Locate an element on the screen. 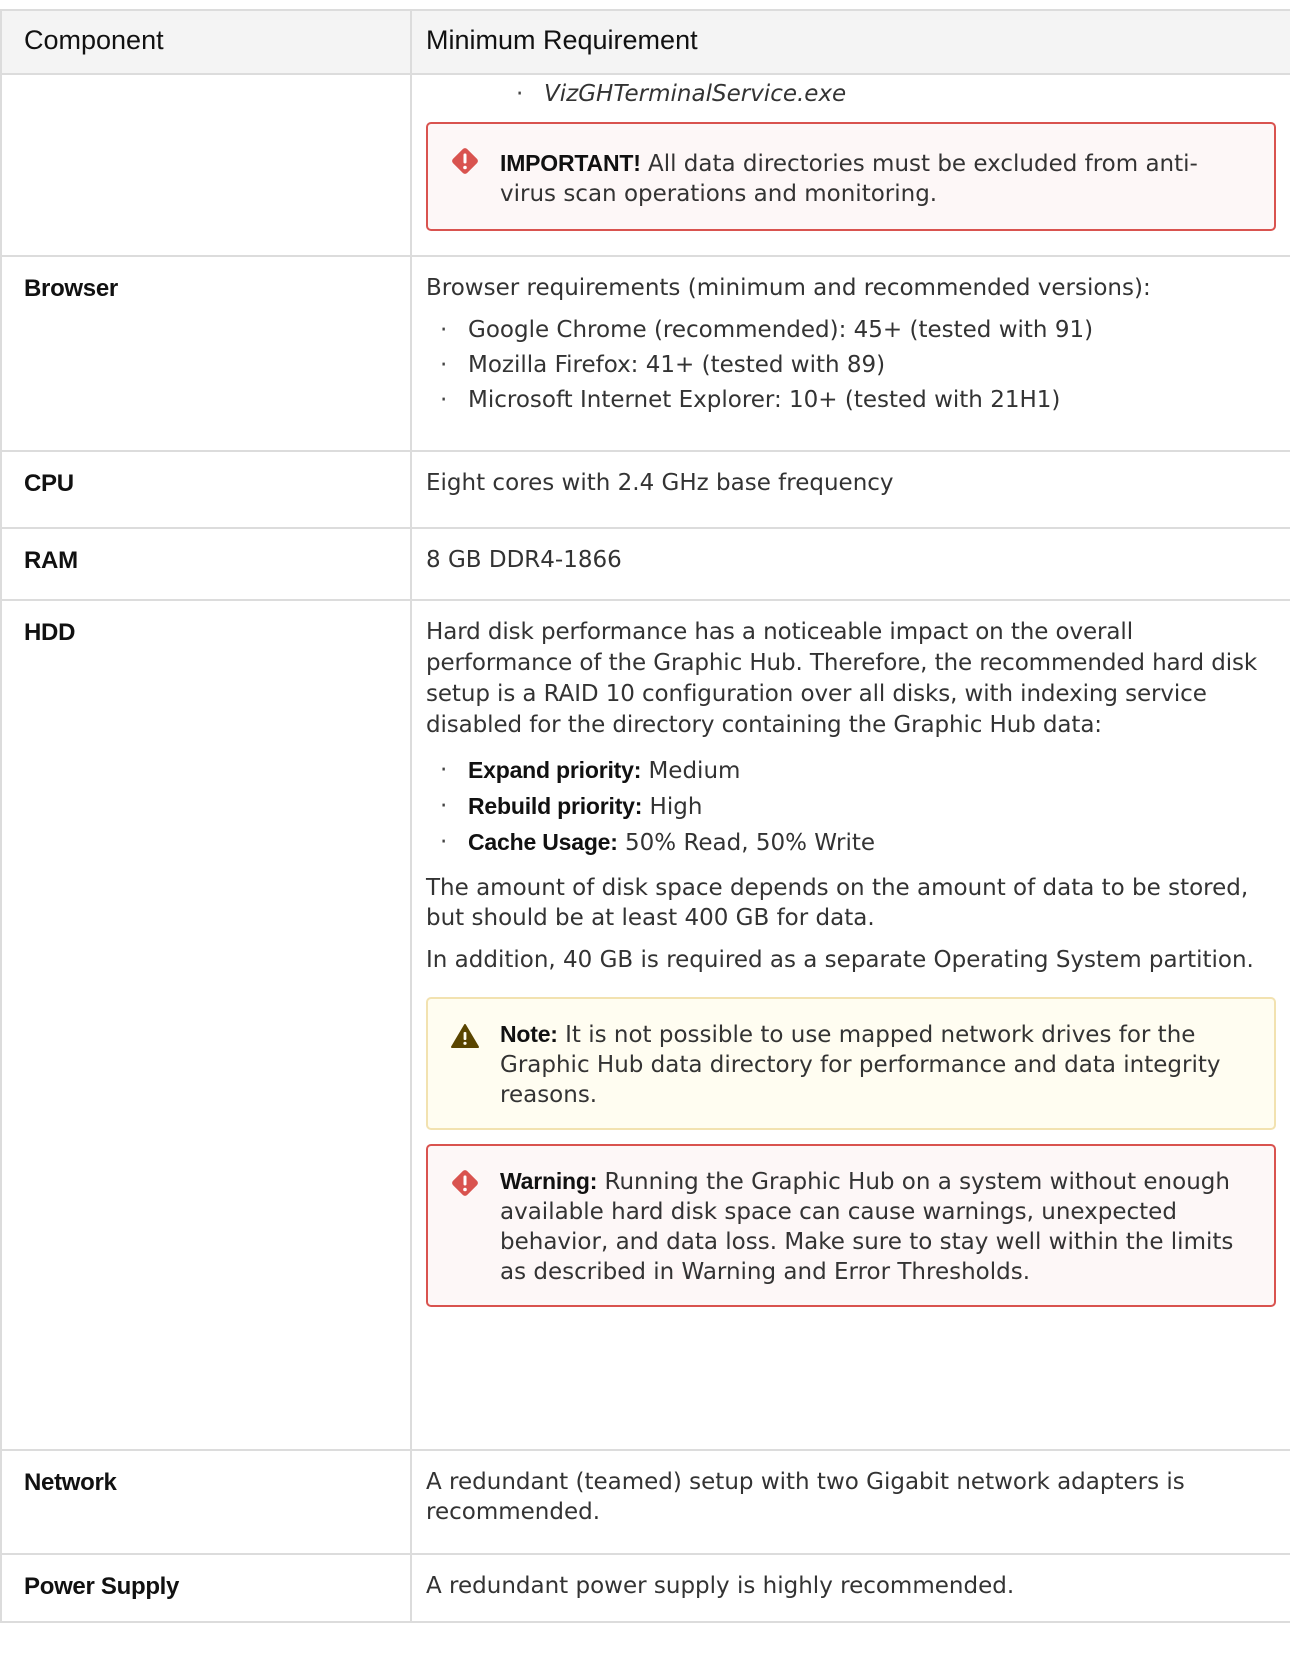 The width and height of the screenshot is (1290, 1673). note-label: Note: is located at coordinates (529, 1034).